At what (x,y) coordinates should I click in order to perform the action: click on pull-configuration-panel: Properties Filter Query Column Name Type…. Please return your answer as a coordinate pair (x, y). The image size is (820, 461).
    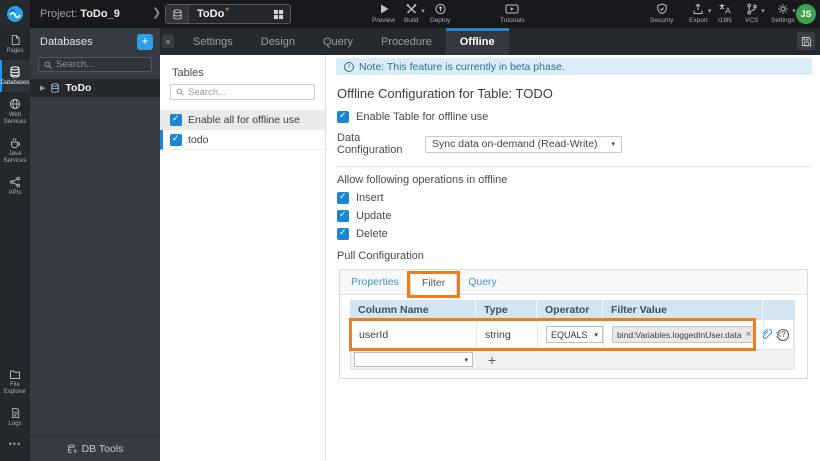
    Looking at the image, I should click on (573, 324).